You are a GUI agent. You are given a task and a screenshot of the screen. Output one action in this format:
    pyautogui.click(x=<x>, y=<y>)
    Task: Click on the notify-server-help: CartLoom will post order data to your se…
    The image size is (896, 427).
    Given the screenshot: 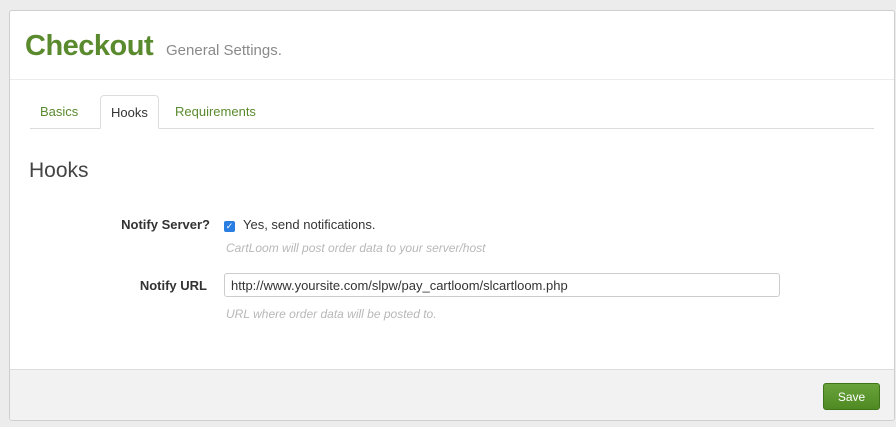 What is the action you would take?
    pyautogui.click(x=356, y=248)
    